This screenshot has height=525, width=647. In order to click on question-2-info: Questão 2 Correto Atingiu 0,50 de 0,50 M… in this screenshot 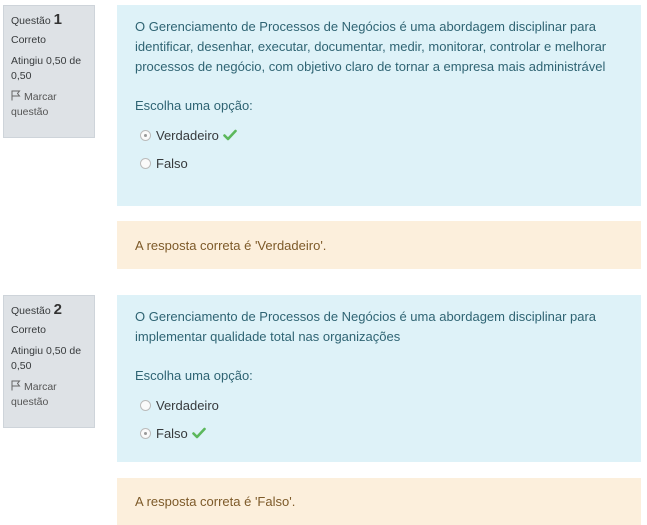, I will do `click(49, 361)`.